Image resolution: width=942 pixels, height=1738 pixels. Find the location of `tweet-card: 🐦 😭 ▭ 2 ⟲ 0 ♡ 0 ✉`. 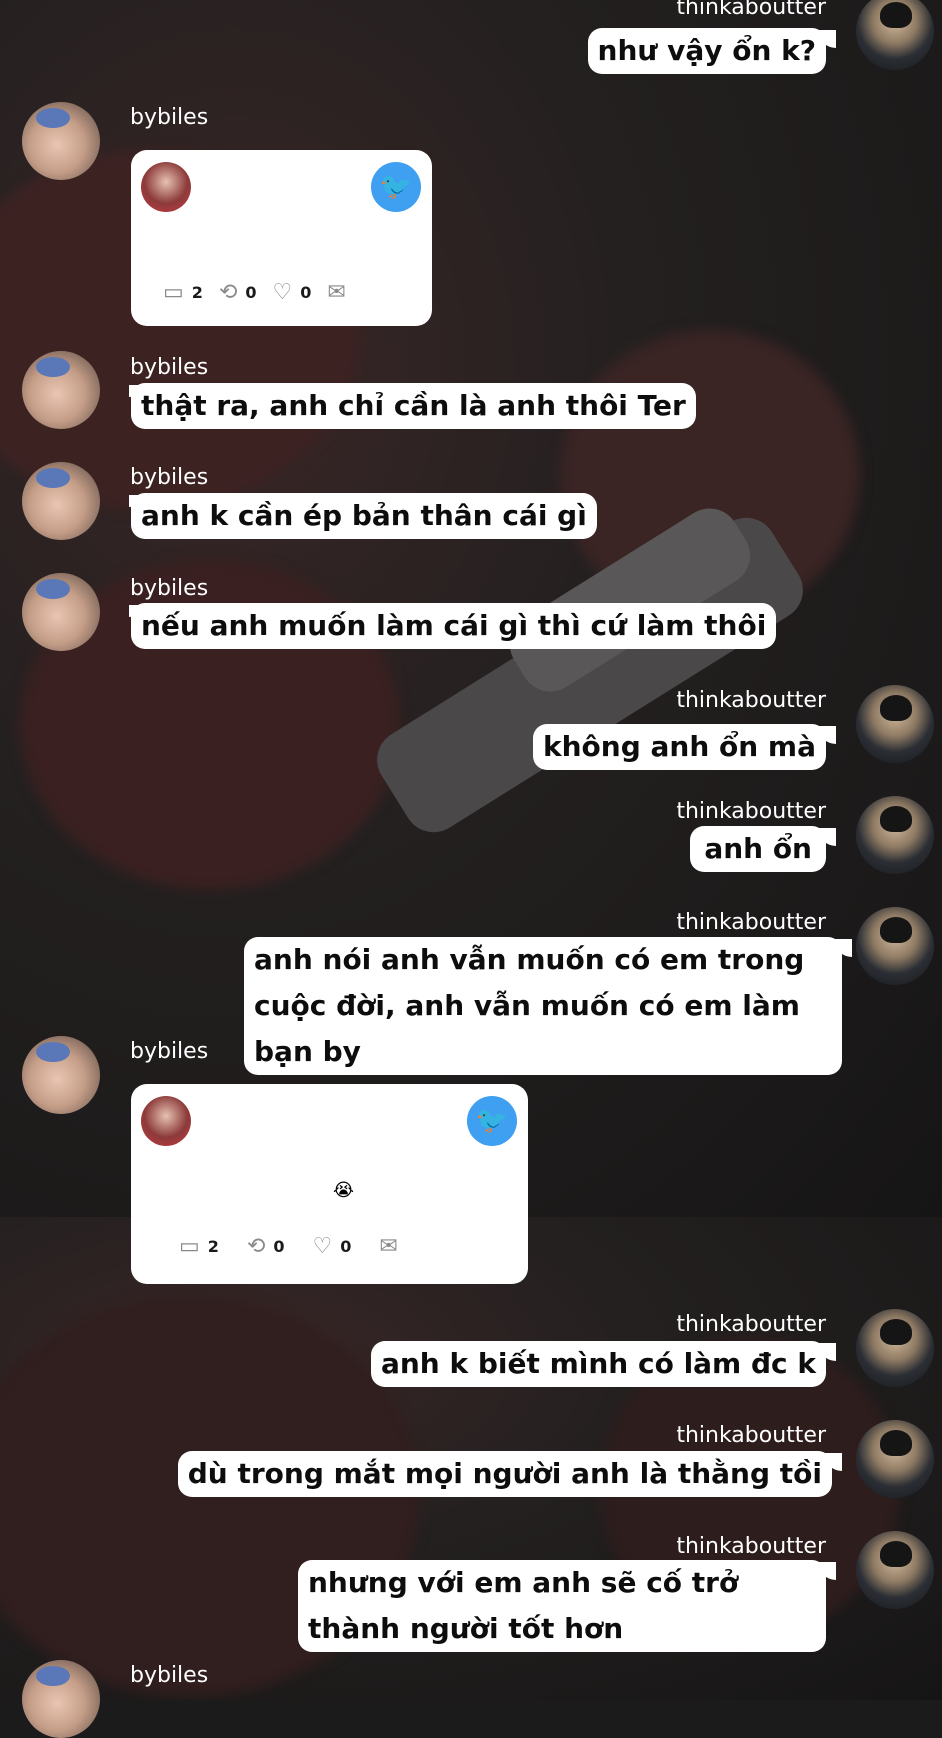

tweet-card: 🐦 😭 ▭ 2 ⟲ 0 ♡ 0 ✉ is located at coordinates (329, 1184).